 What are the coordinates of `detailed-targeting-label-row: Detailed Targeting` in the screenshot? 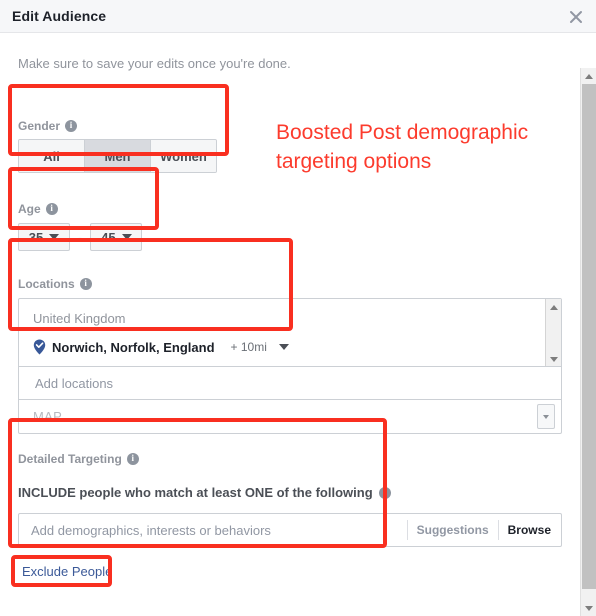 It's located at (290, 459).